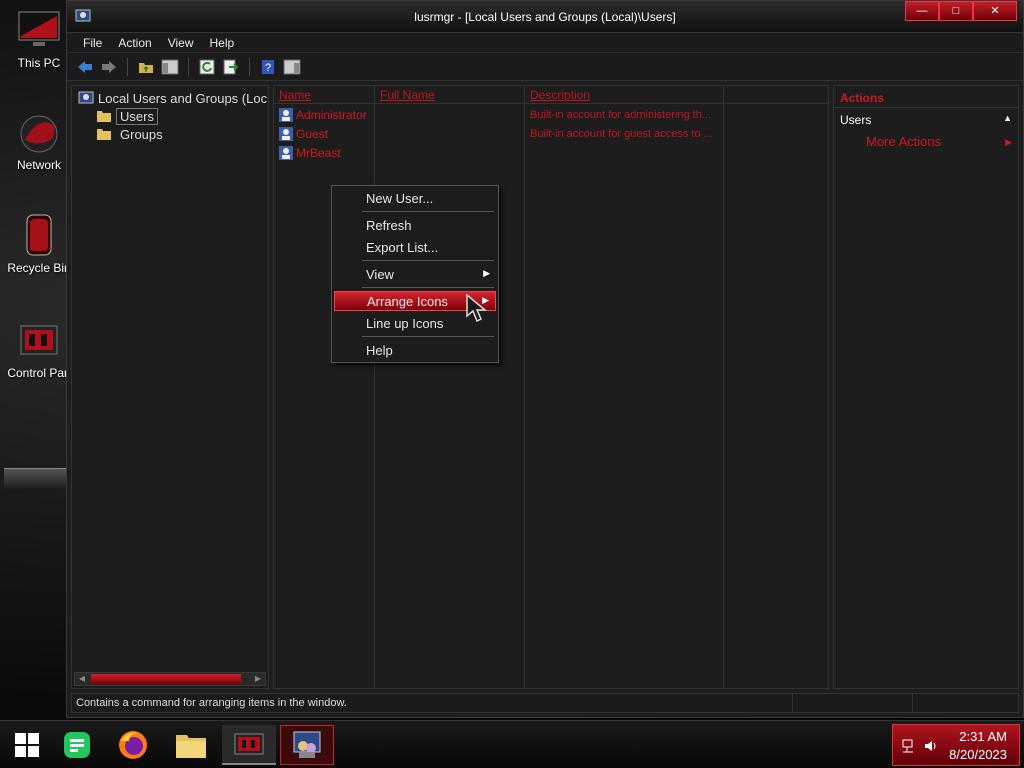  I want to click on help-button: ?, so click(268, 67).